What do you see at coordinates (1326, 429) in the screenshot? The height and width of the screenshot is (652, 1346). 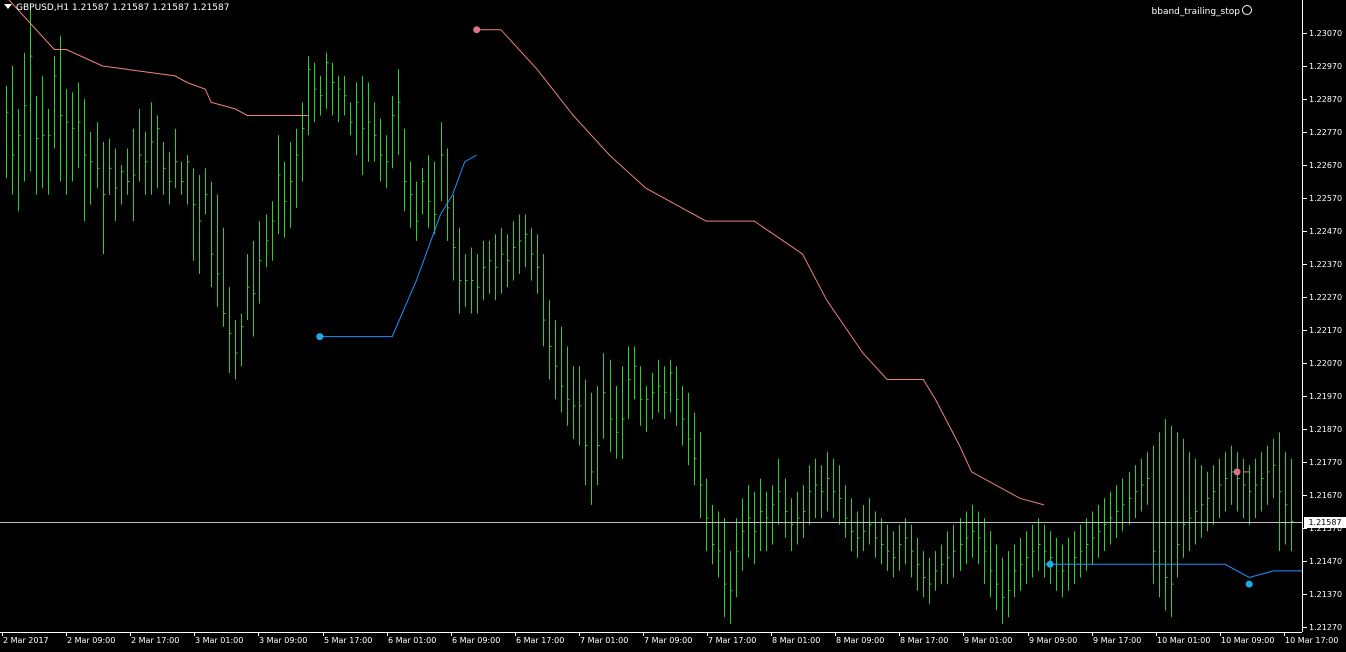 I see `price-label: 1.21870` at bounding box center [1326, 429].